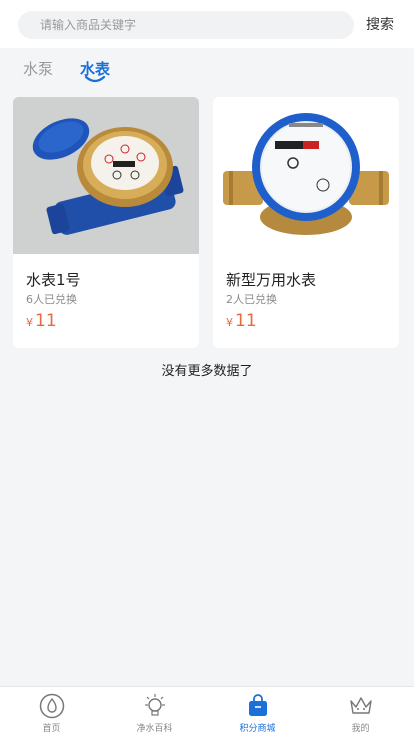 The height and width of the screenshot is (736, 414). What do you see at coordinates (271, 280) in the screenshot?
I see `product-title: 新型万用水表` at bounding box center [271, 280].